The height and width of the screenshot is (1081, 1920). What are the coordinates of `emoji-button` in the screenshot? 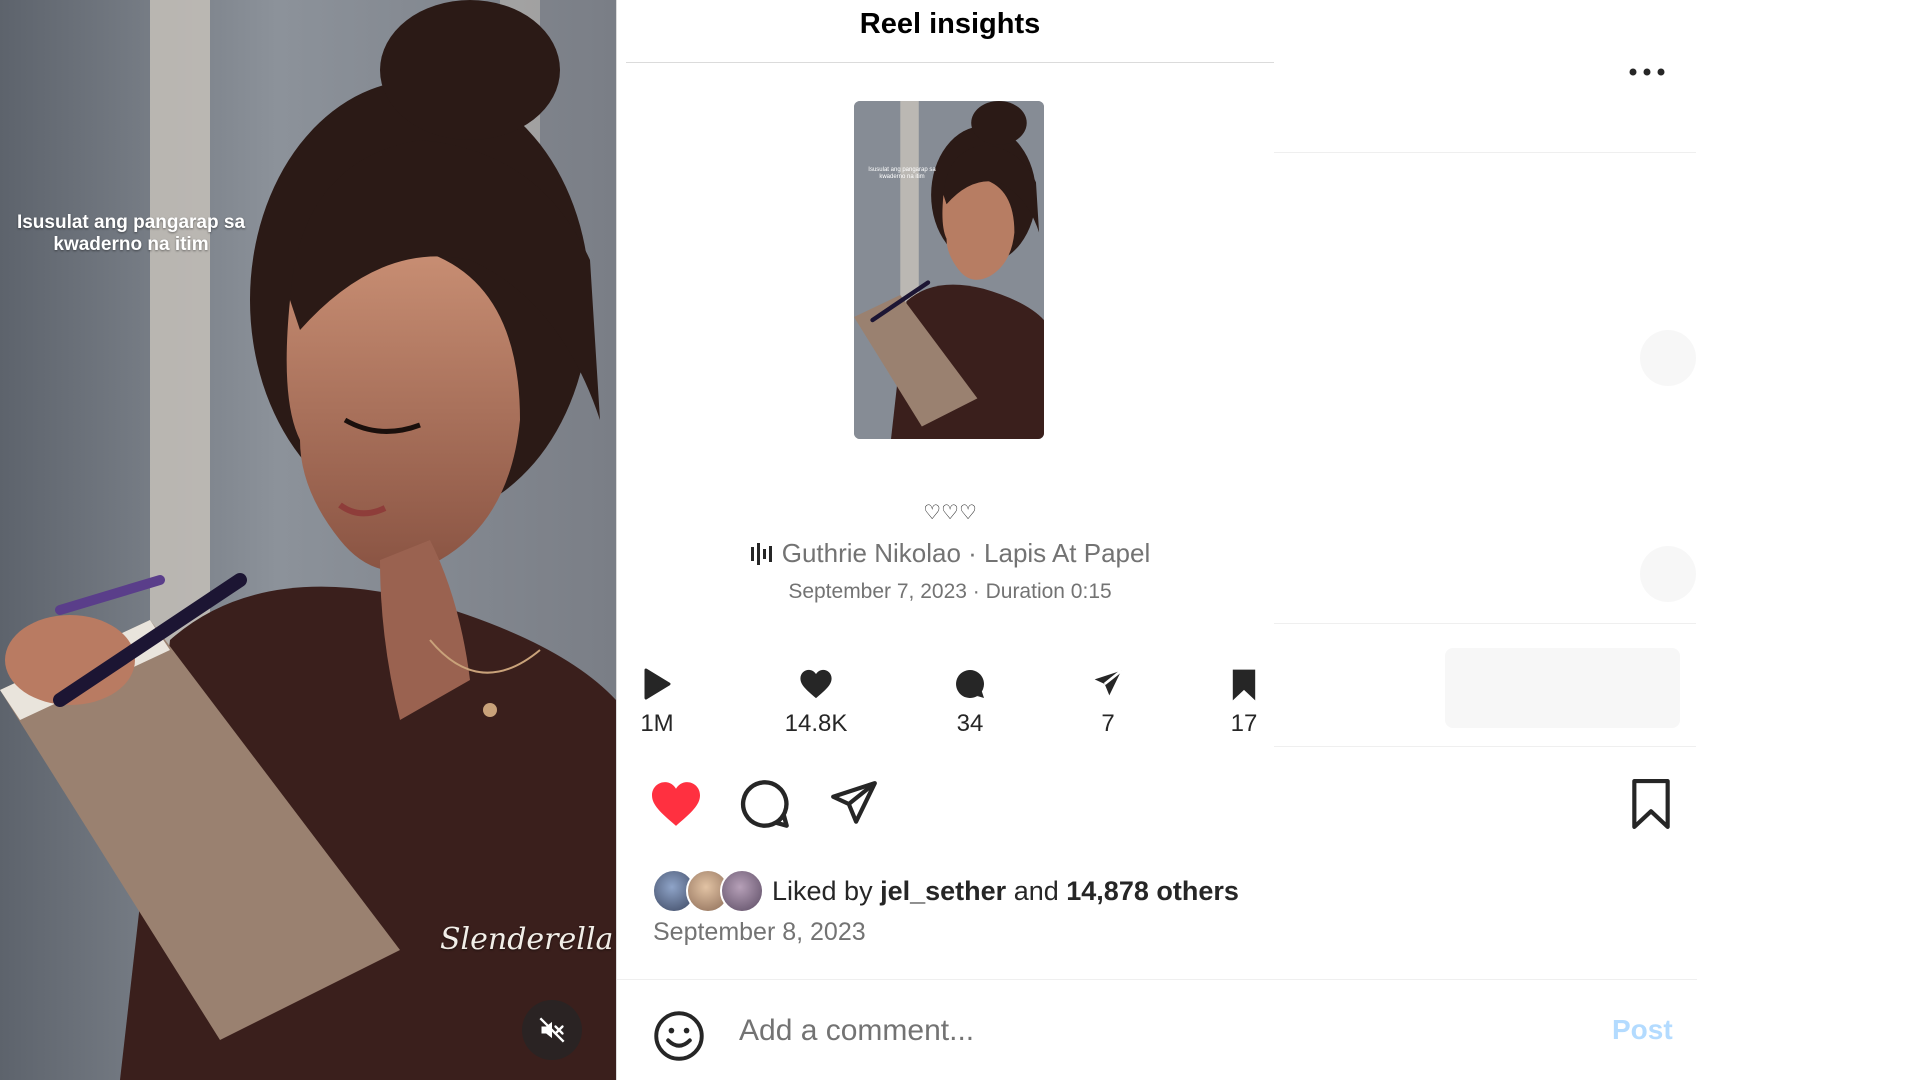 It's located at (679, 1038).